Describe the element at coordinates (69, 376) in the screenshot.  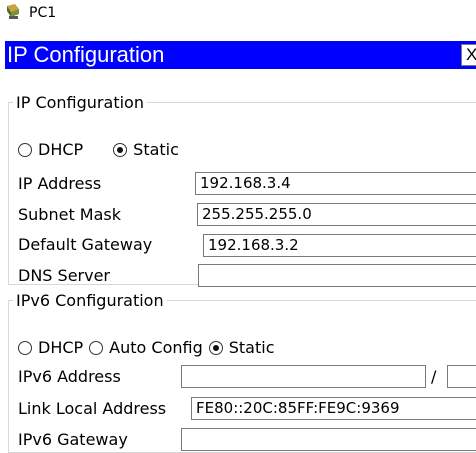
I see `ipv6-address-label: IPv6 Address` at that location.